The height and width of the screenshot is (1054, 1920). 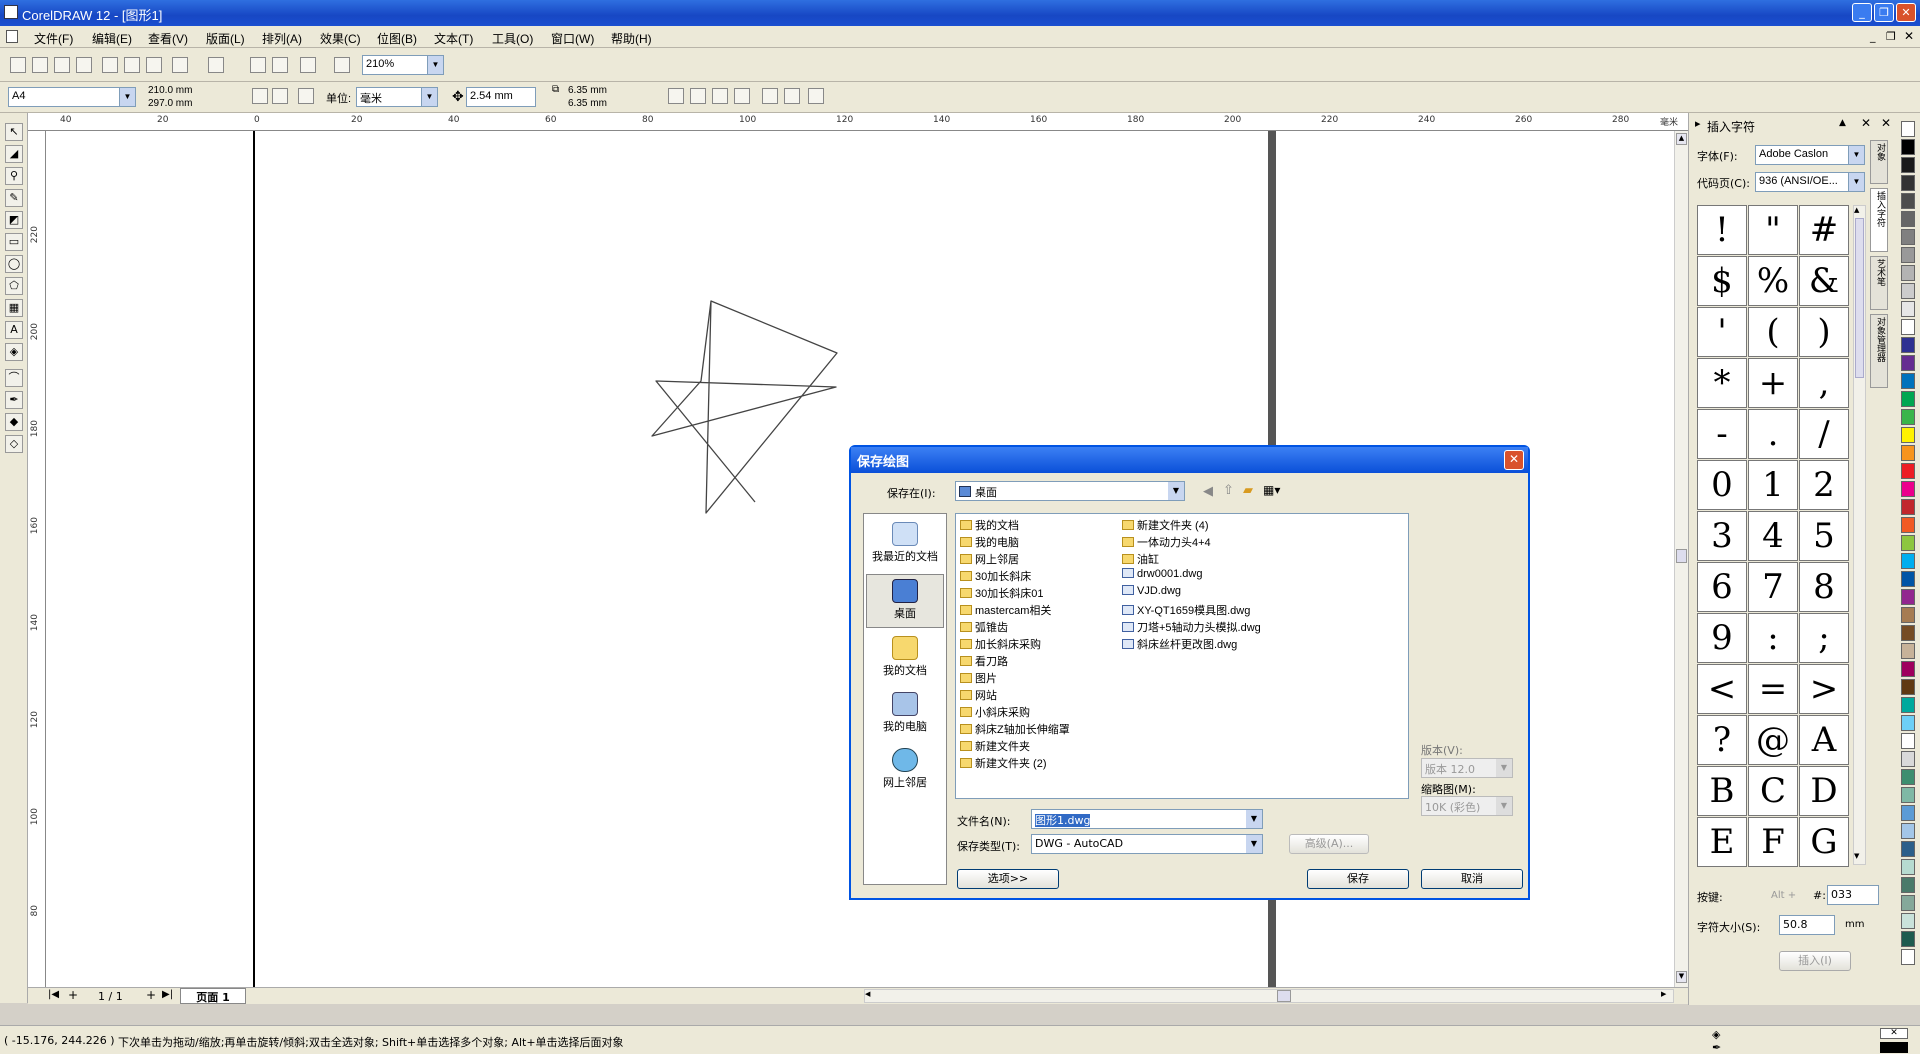 What do you see at coordinates (1228, 490) in the screenshot?
I see `up-folder-icon: ⇧` at bounding box center [1228, 490].